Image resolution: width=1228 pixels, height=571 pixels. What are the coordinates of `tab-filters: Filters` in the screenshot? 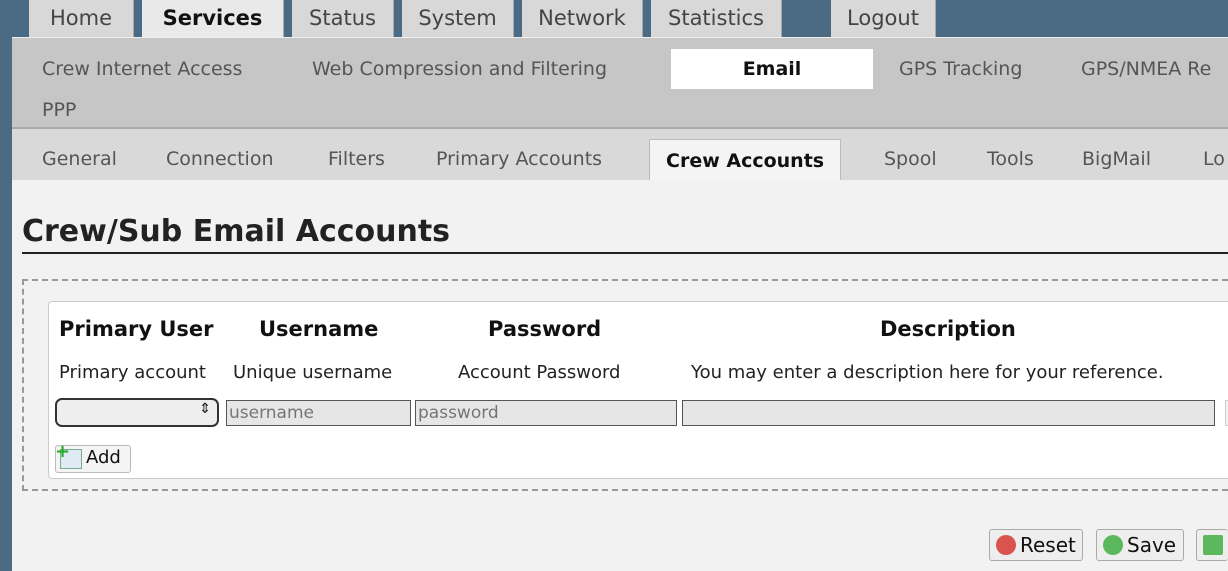 It's located at (356, 159).